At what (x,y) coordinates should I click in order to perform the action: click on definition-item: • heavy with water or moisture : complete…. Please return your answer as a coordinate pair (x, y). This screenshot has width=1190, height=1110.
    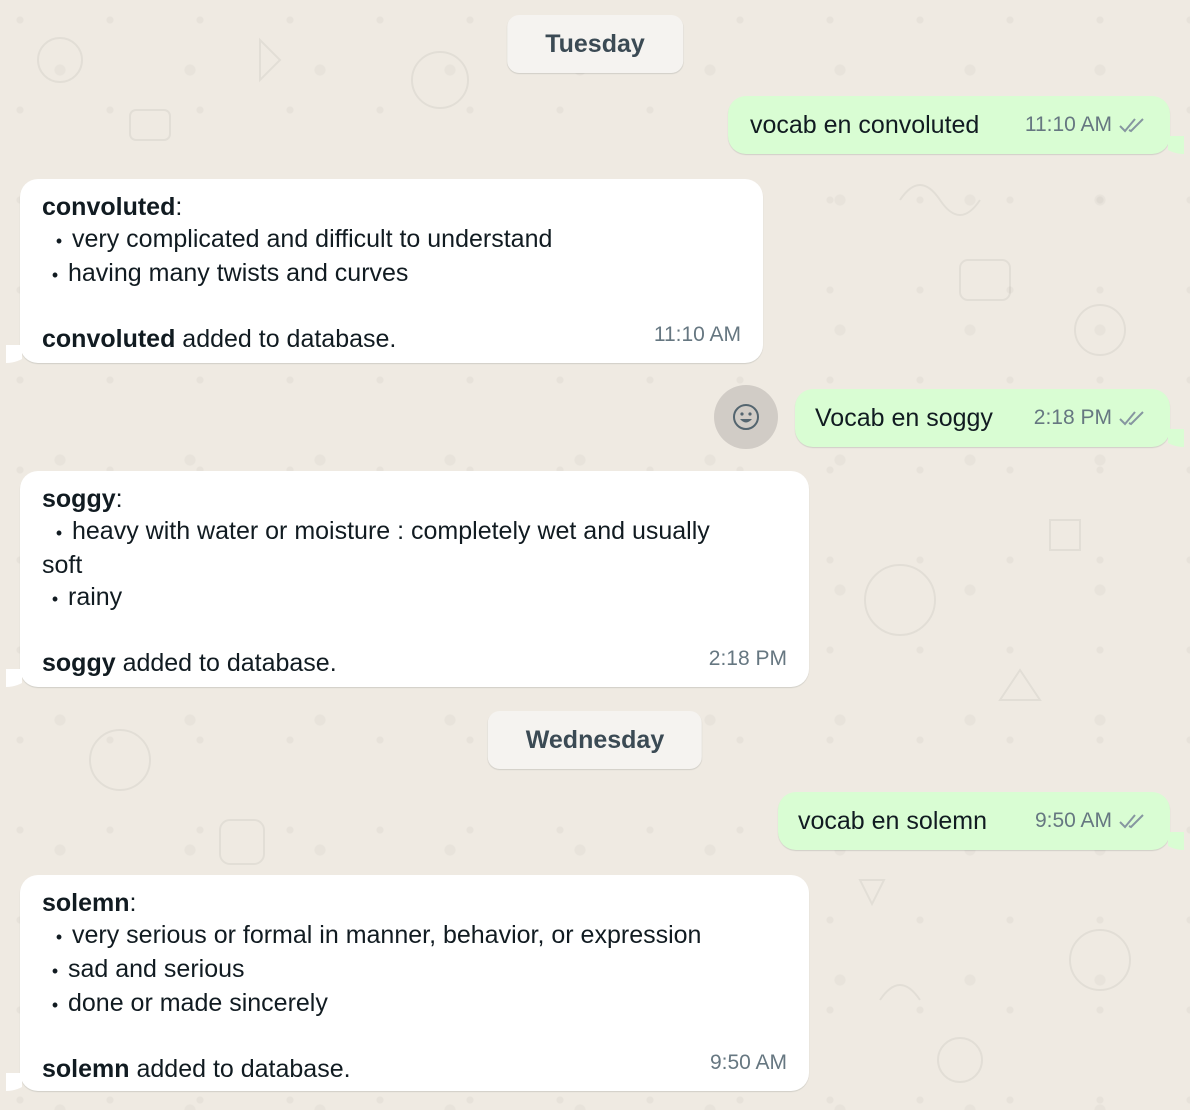
    Looking at the image, I should click on (414, 532).